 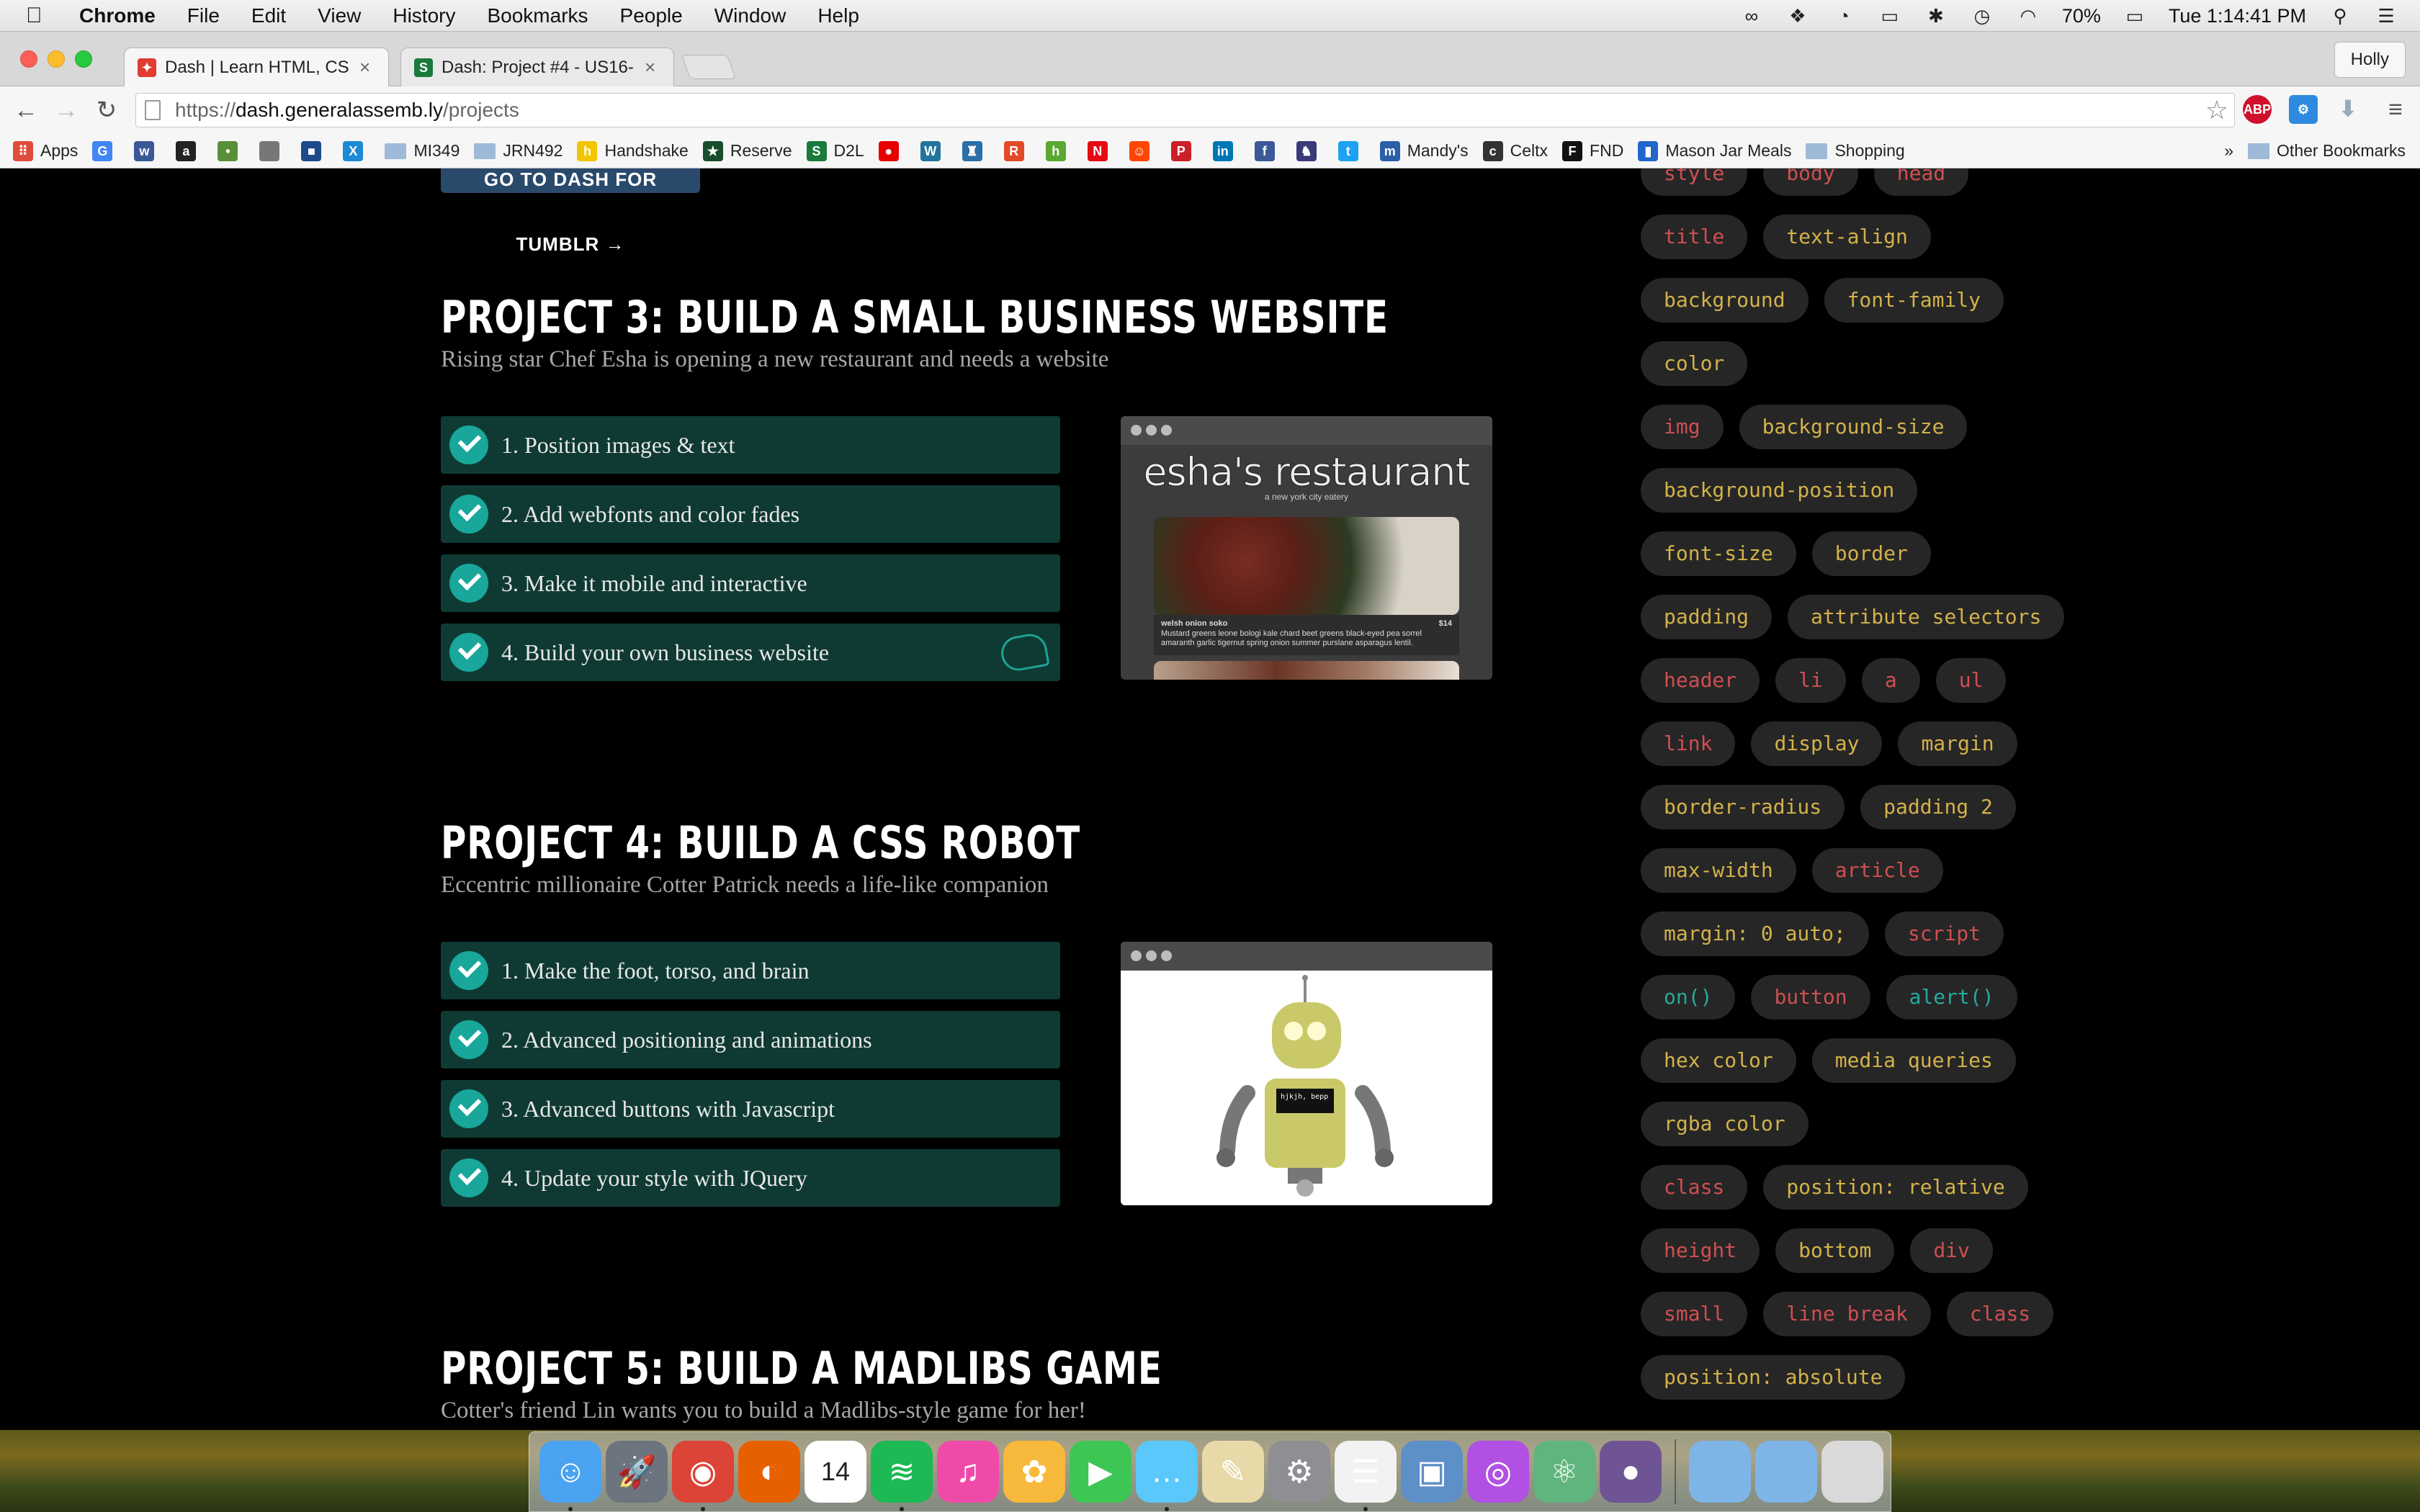 What do you see at coordinates (1034, 1472) in the screenshot?
I see `photos-icon: ✿` at bounding box center [1034, 1472].